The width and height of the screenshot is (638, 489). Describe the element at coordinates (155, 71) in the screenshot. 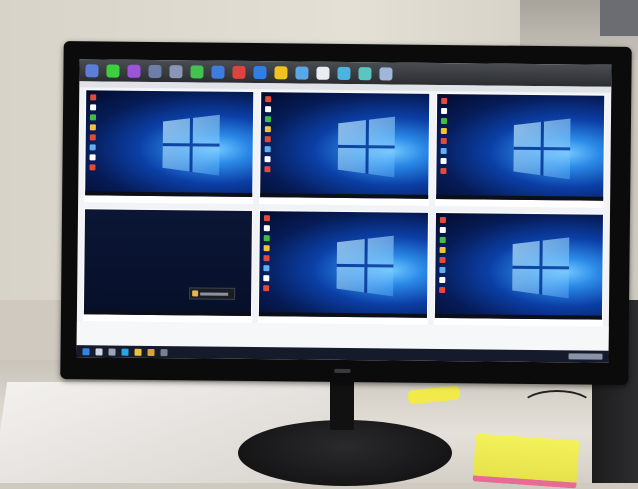

I see `monitor-icon` at that location.